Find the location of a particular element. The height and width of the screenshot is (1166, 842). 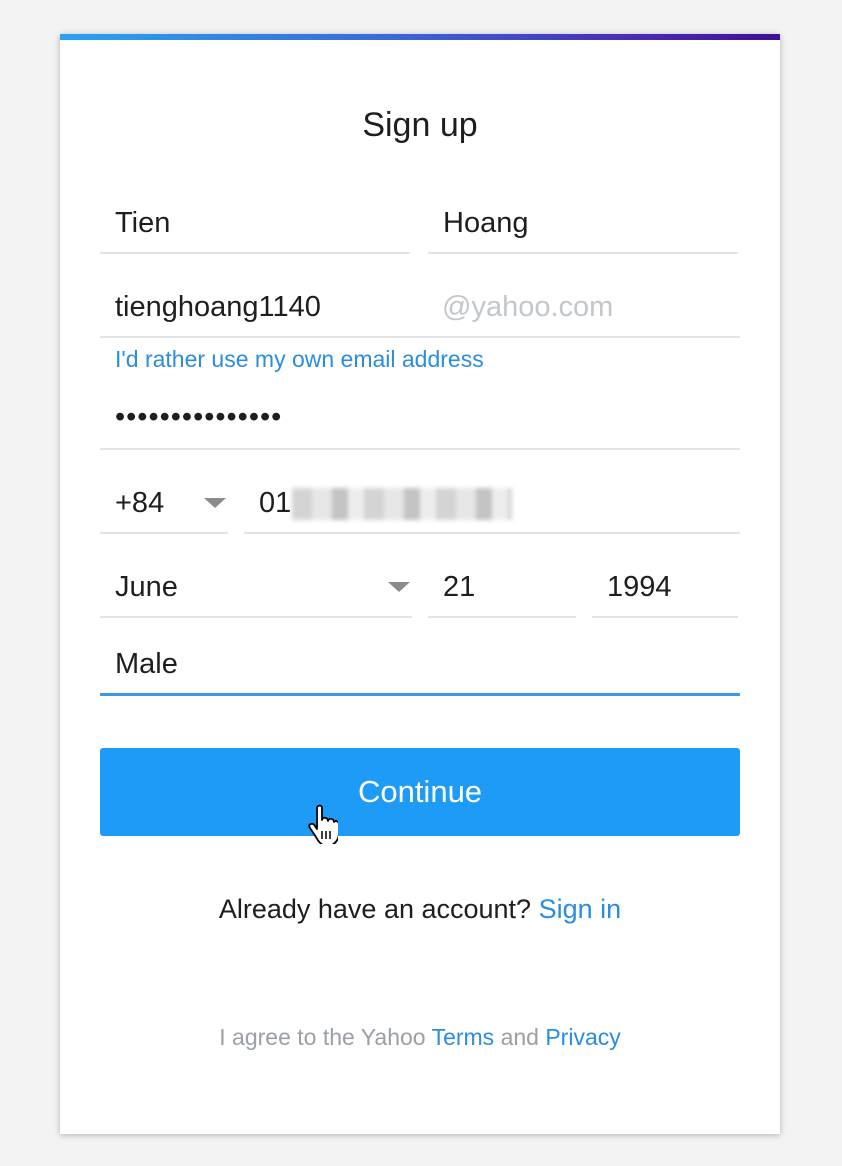

country-code-select: +84 is located at coordinates (164, 510).